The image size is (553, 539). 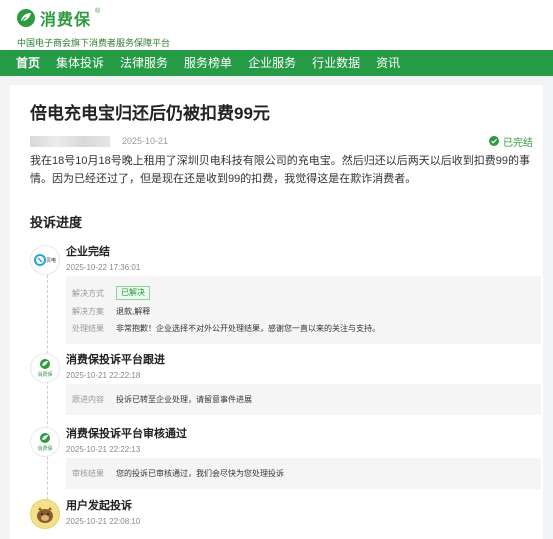 I want to click on beidian-logo-icon: 贝电, so click(x=45, y=260).